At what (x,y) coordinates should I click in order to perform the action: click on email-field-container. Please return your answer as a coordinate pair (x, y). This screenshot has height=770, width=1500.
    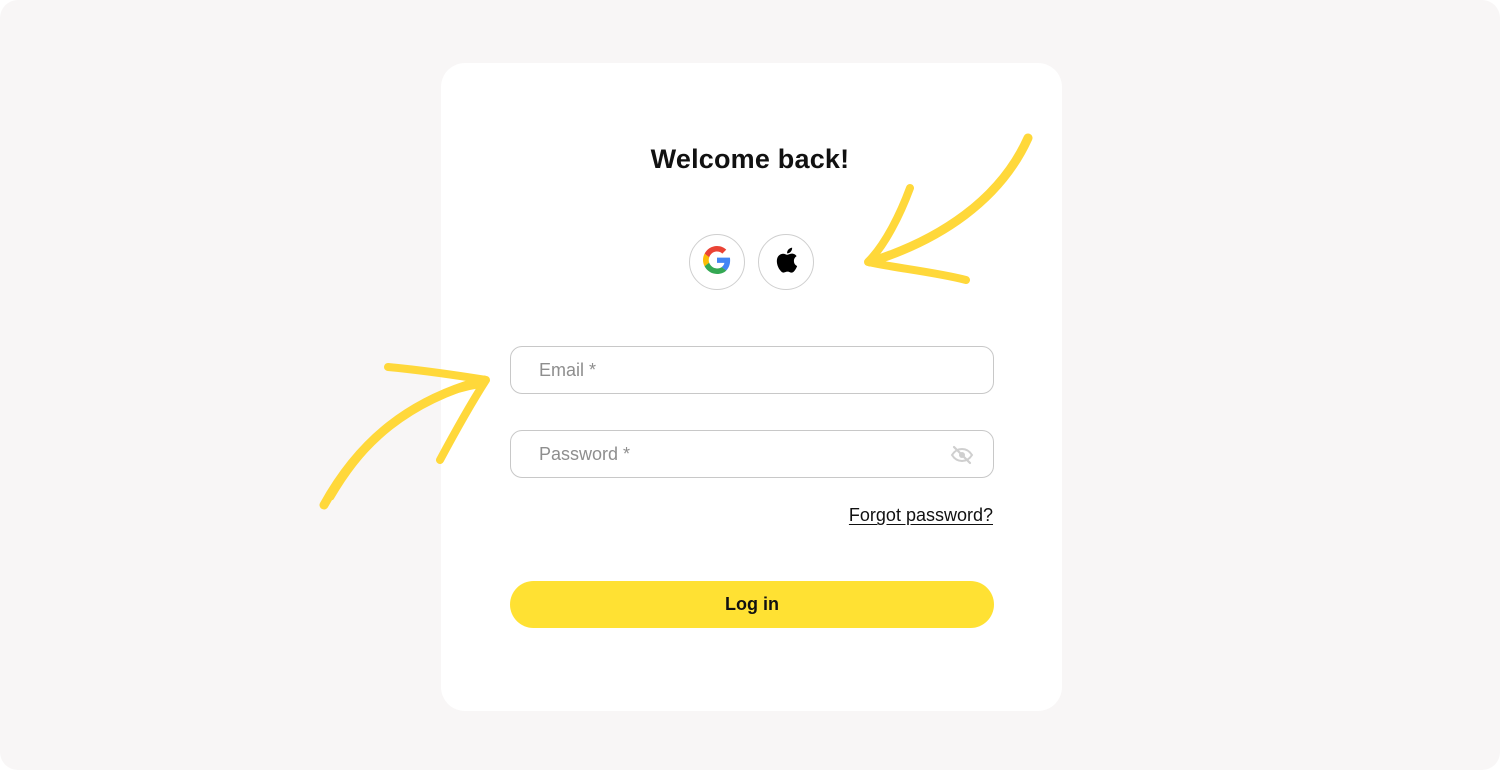
    Looking at the image, I should click on (752, 370).